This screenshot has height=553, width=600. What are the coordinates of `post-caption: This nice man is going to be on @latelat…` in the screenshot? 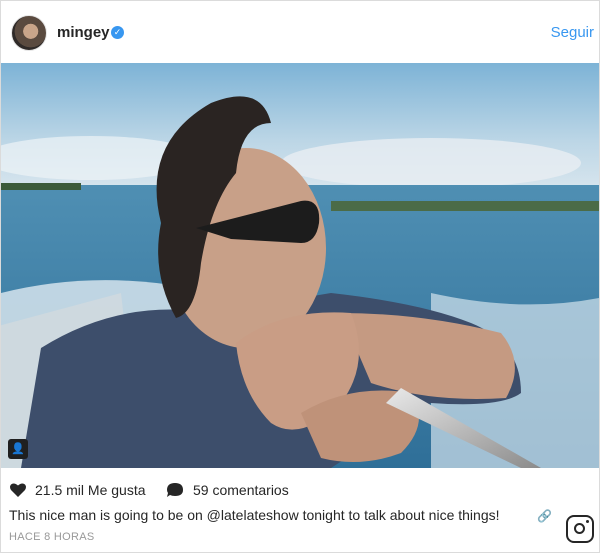 It's located at (254, 515).